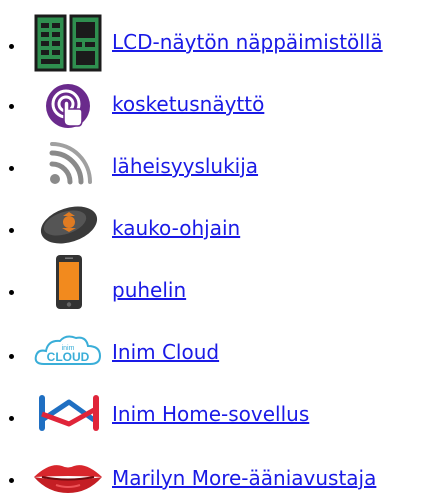 Image resolution: width=437 pixels, height=504 pixels. Describe the element at coordinates (247, 42) in the screenshot. I see `lcd-keypad-link: LCD-näytön näppäimistöllä` at that location.